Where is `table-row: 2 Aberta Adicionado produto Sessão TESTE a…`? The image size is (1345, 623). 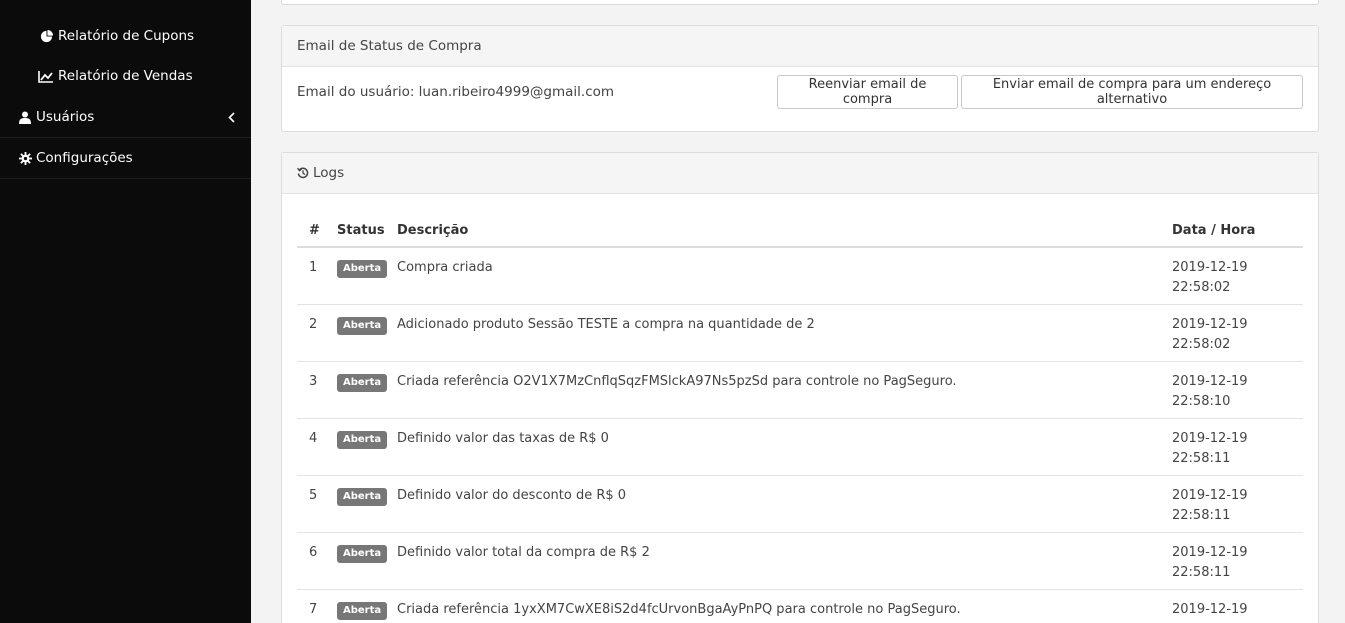
table-row: 2 Aberta Adicionado produto Sessão TESTE a… is located at coordinates (800, 333).